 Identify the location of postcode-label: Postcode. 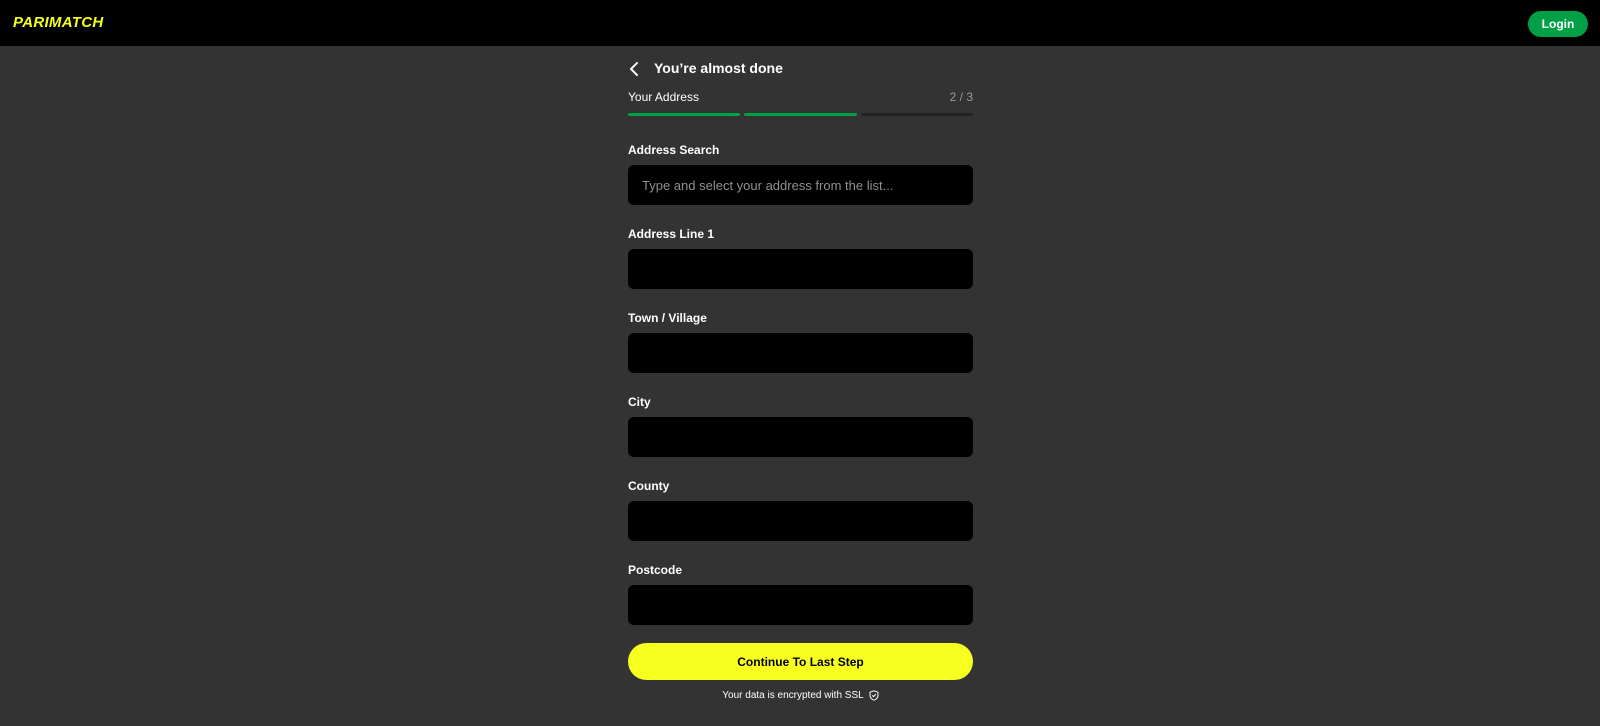
(655, 570).